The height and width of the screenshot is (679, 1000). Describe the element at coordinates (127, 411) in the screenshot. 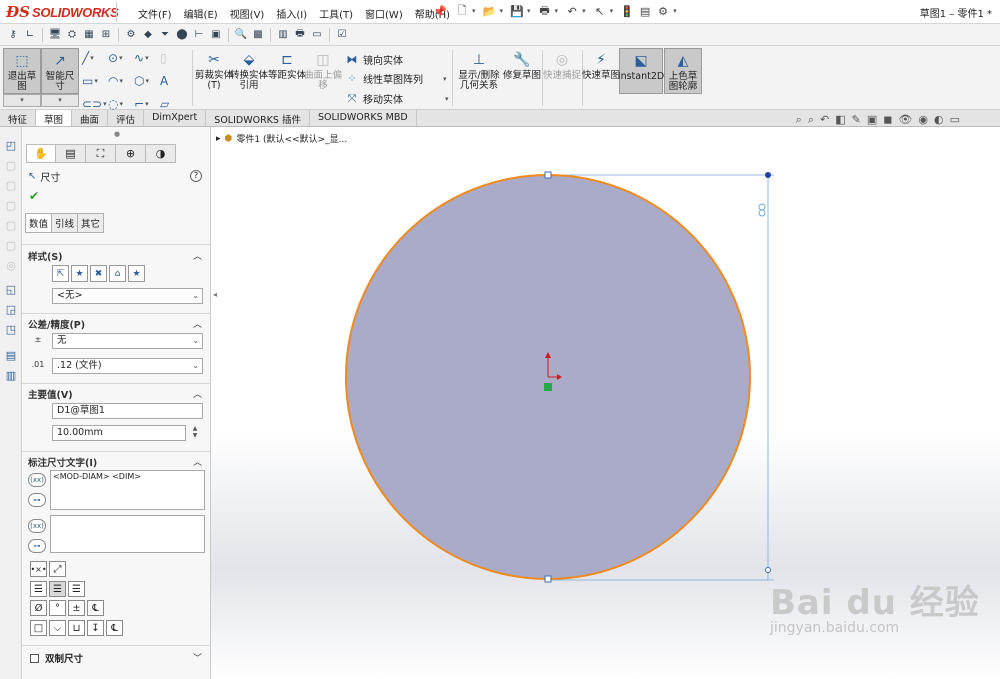

I see `dimension-name-field: D1@草图1` at that location.